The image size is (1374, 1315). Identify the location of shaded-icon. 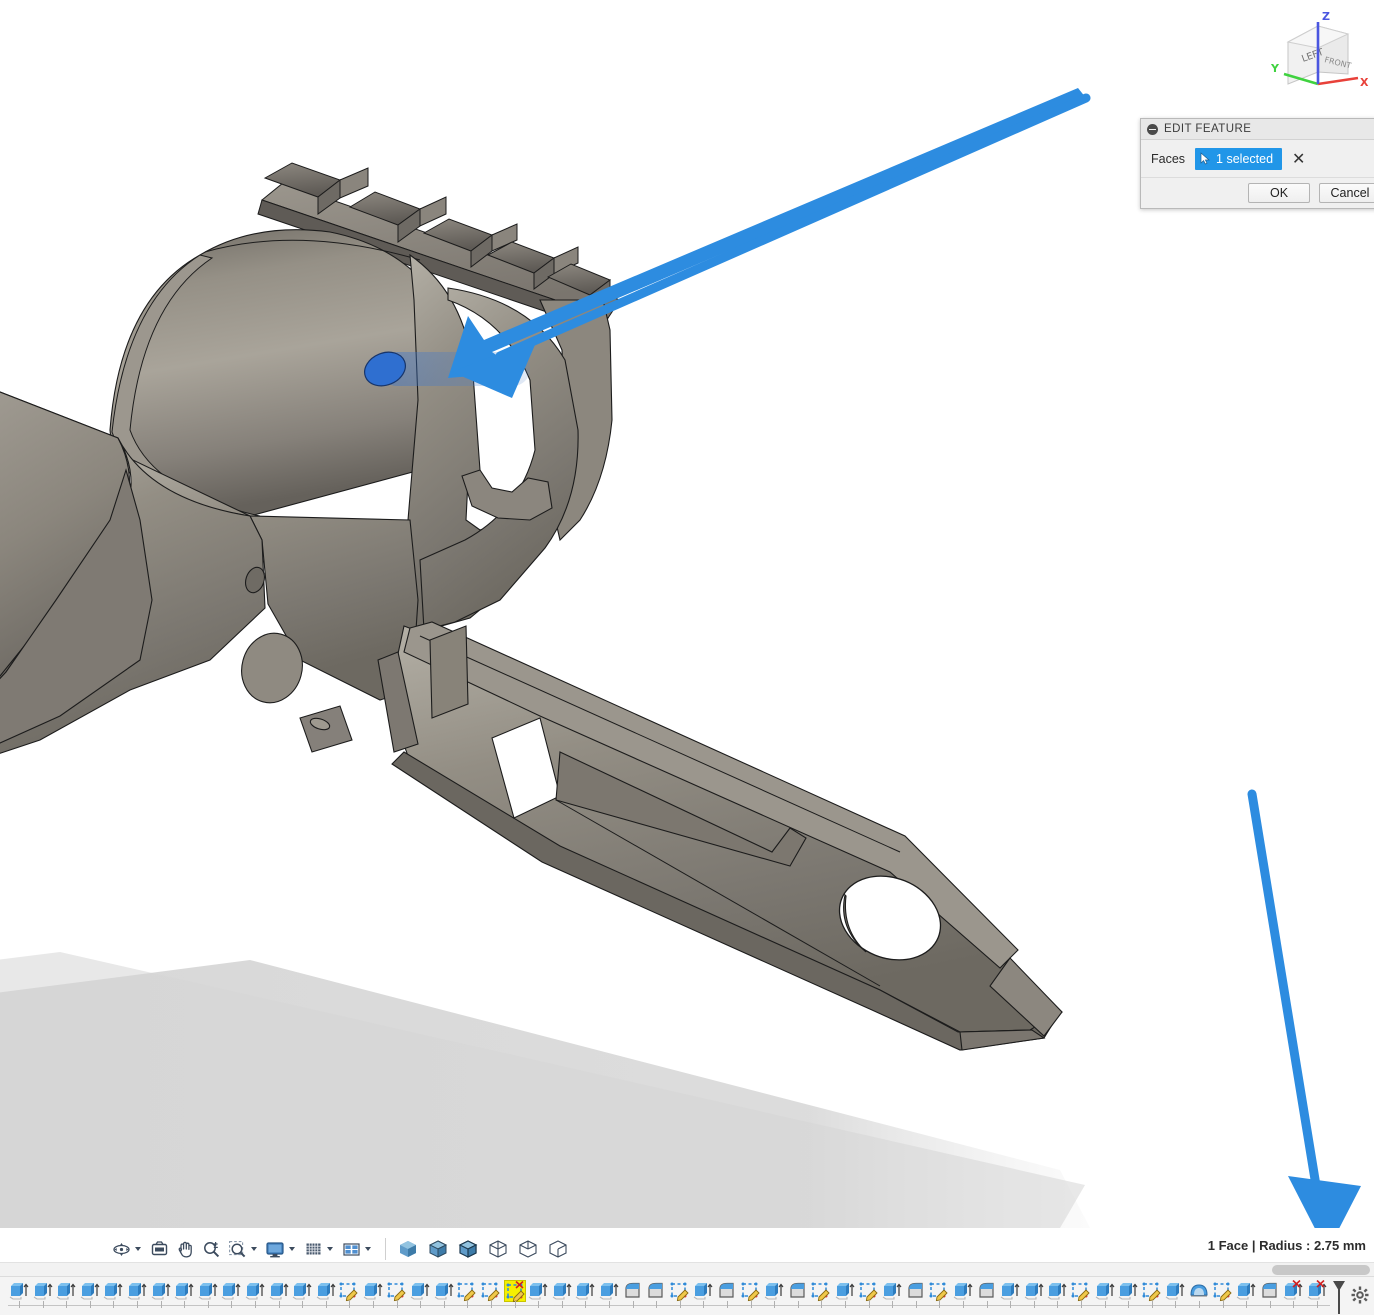
(408, 1249).